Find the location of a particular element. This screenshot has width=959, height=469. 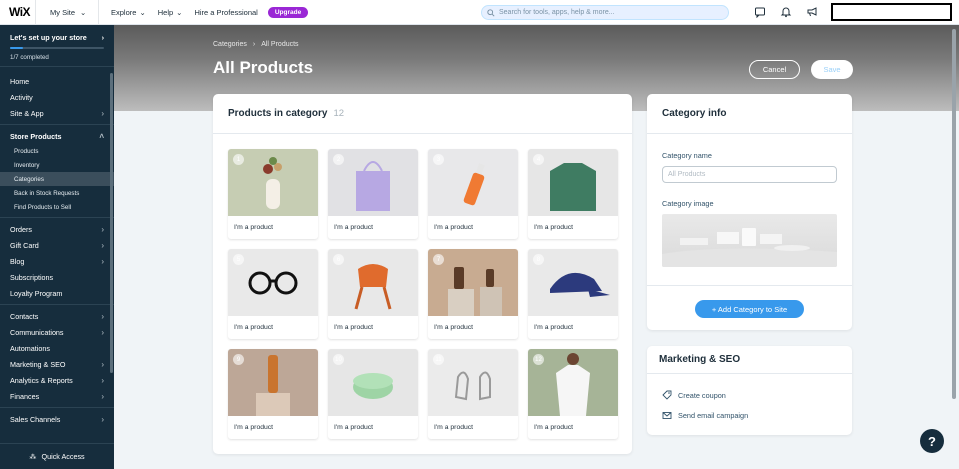

create-coupon-link: Create coupon is located at coordinates (694, 395).